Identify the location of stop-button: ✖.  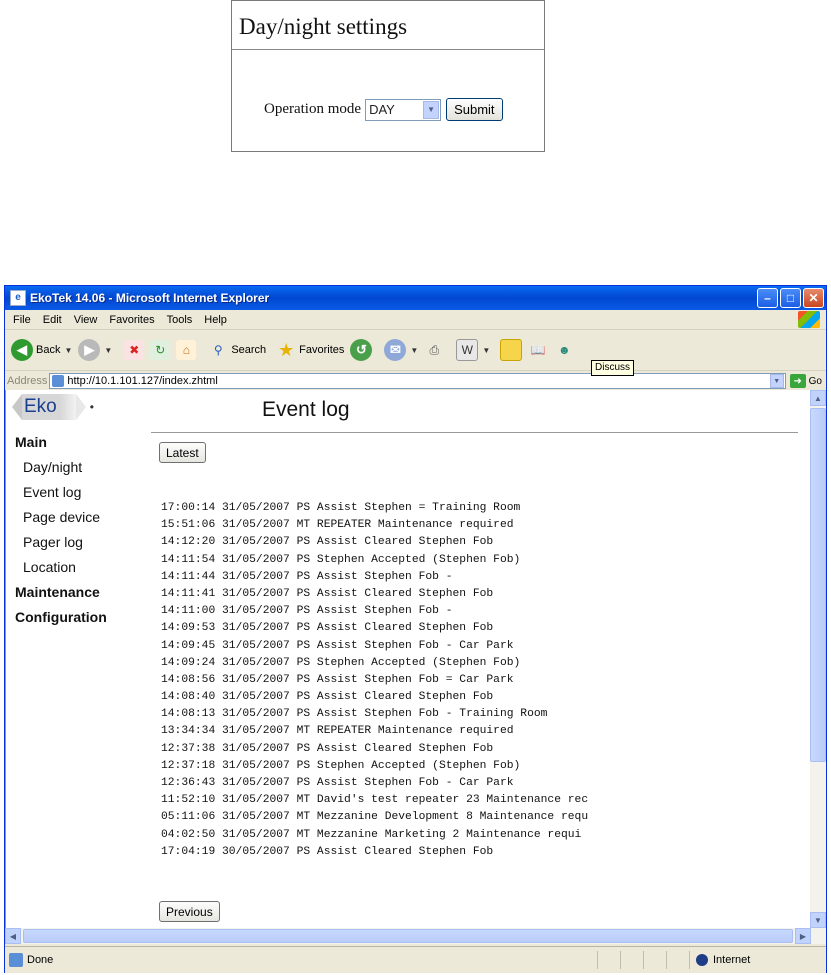
(134, 350).